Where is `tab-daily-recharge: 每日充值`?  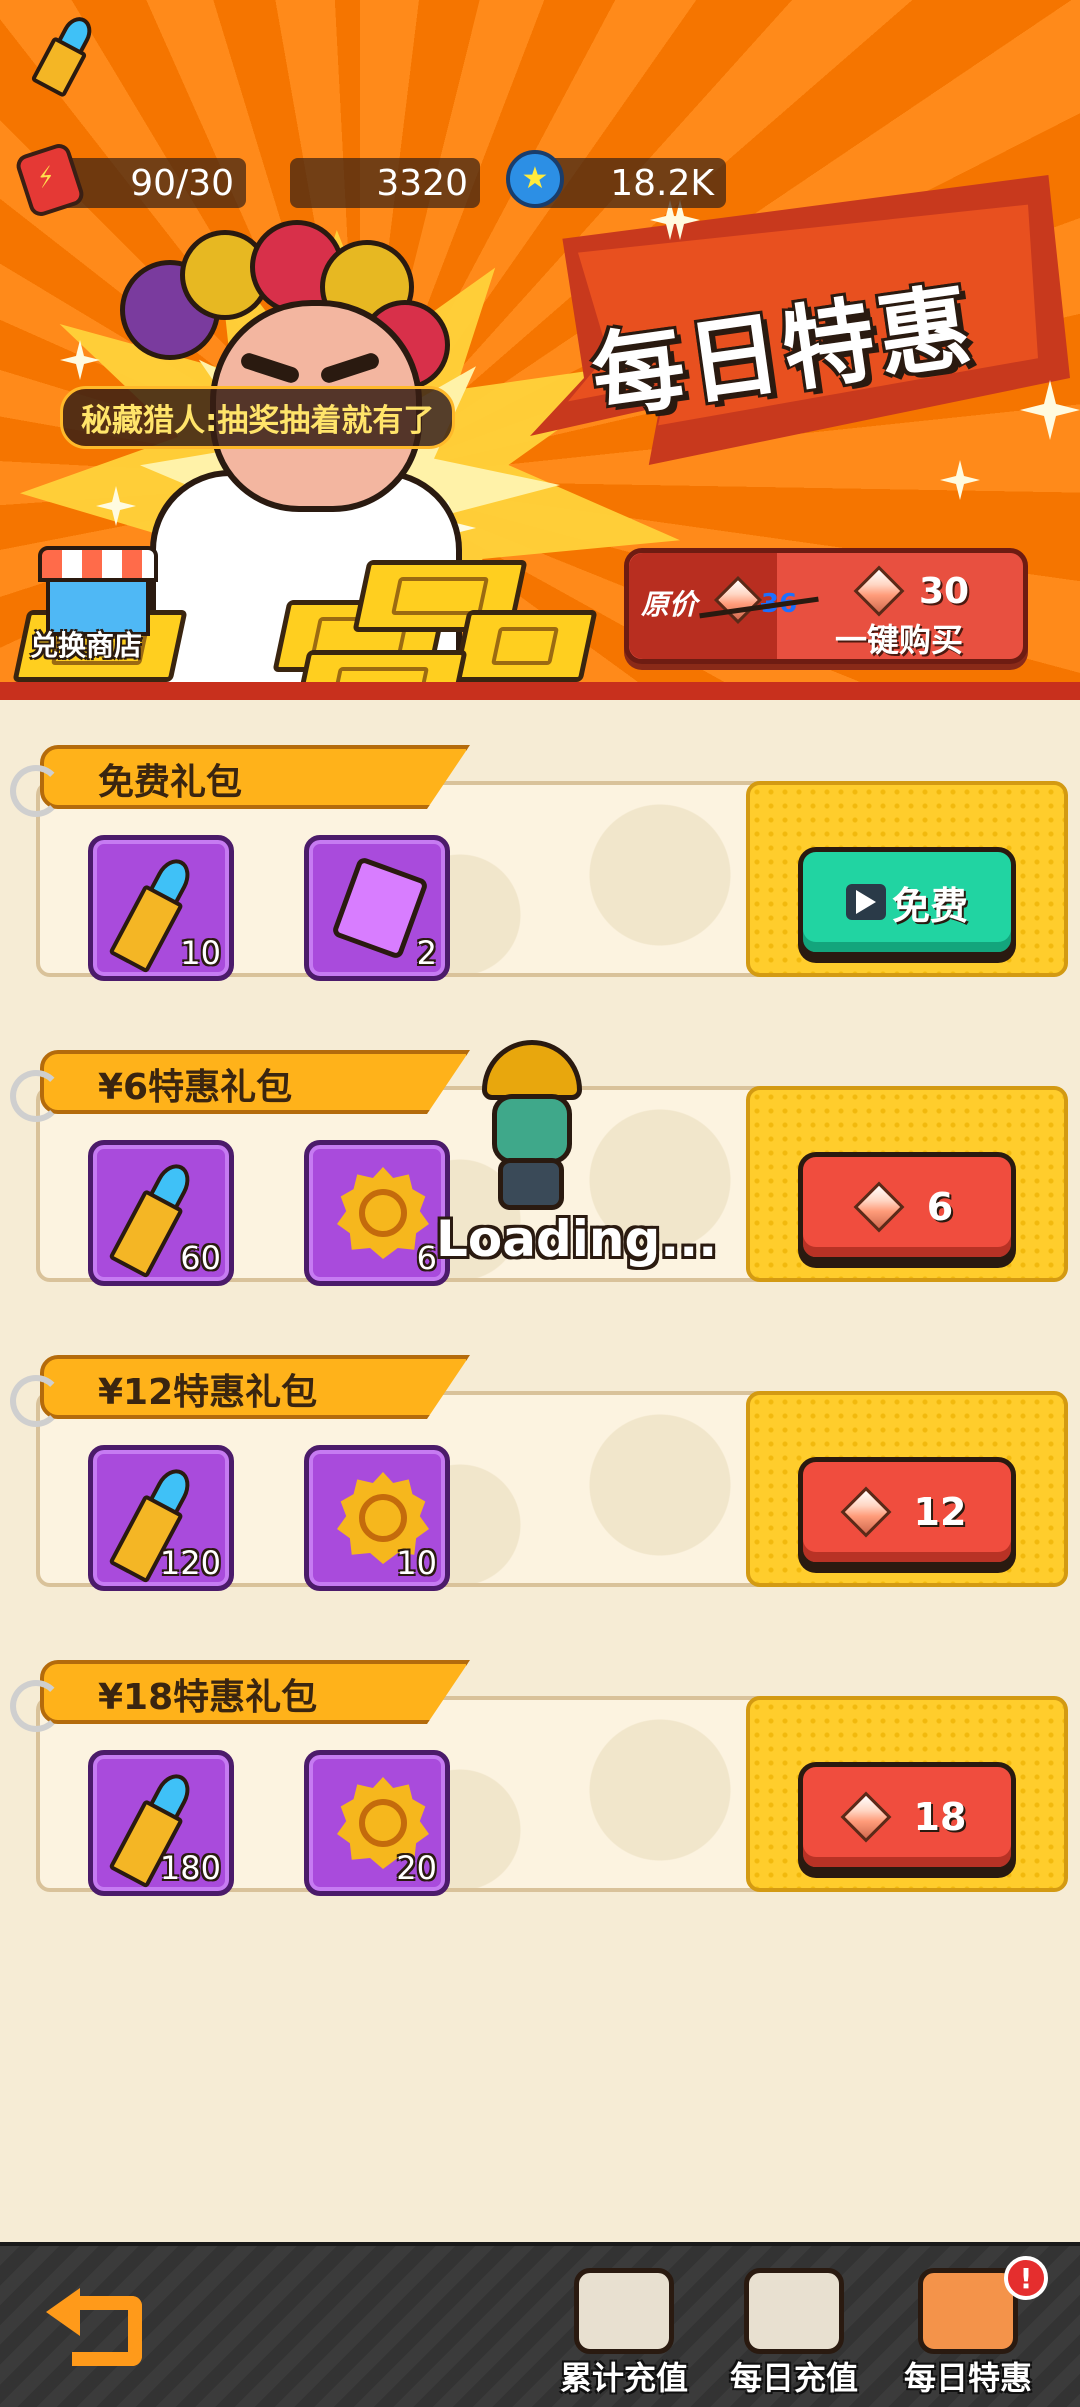 tab-daily-recharge: 每日充值 is located at coordinates (794, 2334).